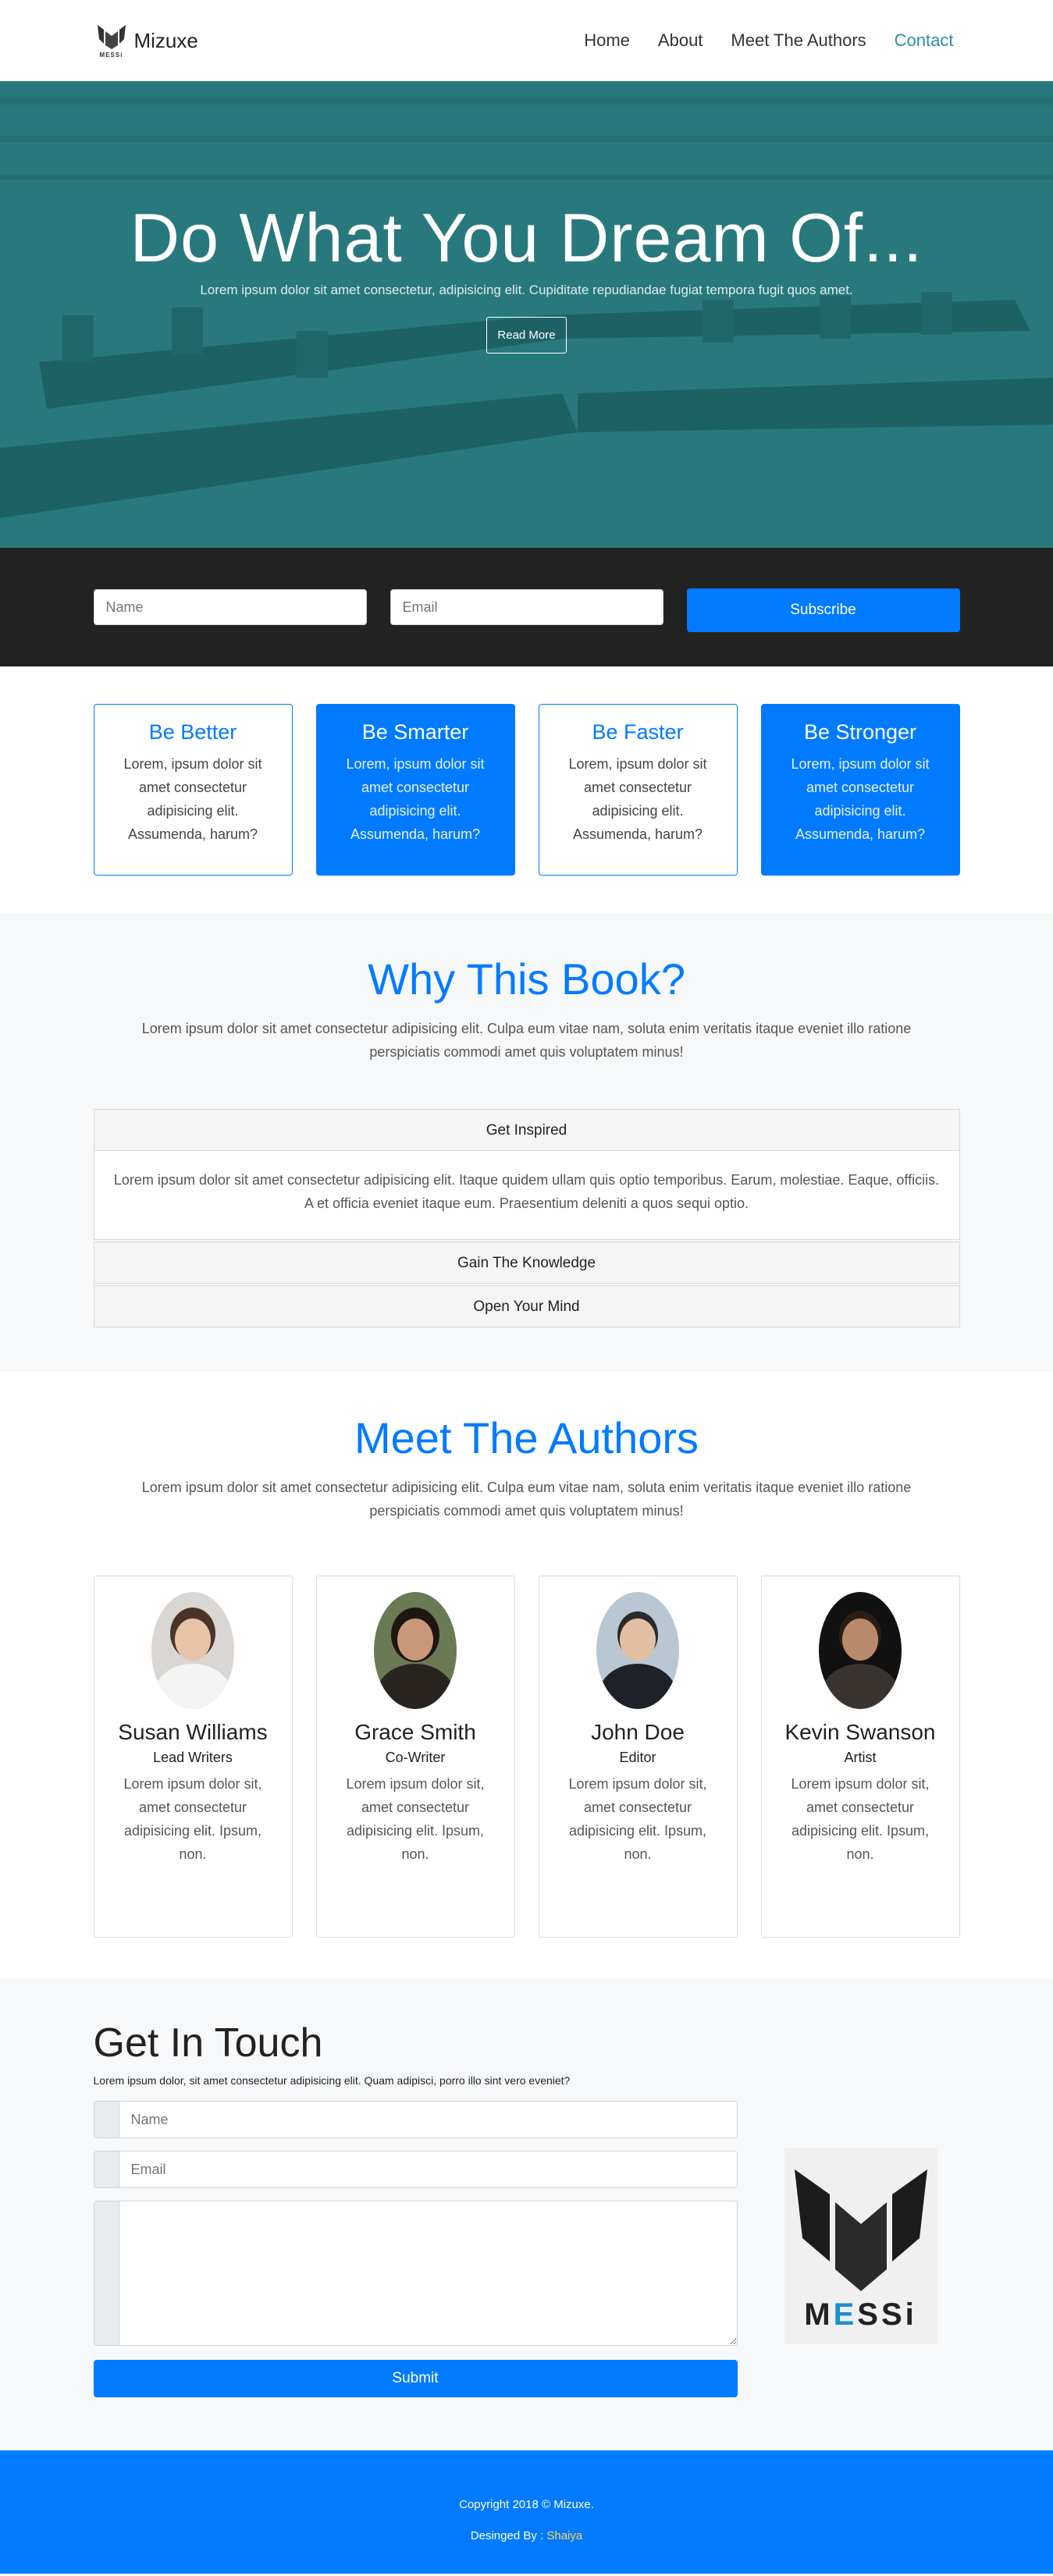 The height and width of the screenshot is (2576, 1053). I want to click on brand-logo-word: MESSi, so click(111, 55).